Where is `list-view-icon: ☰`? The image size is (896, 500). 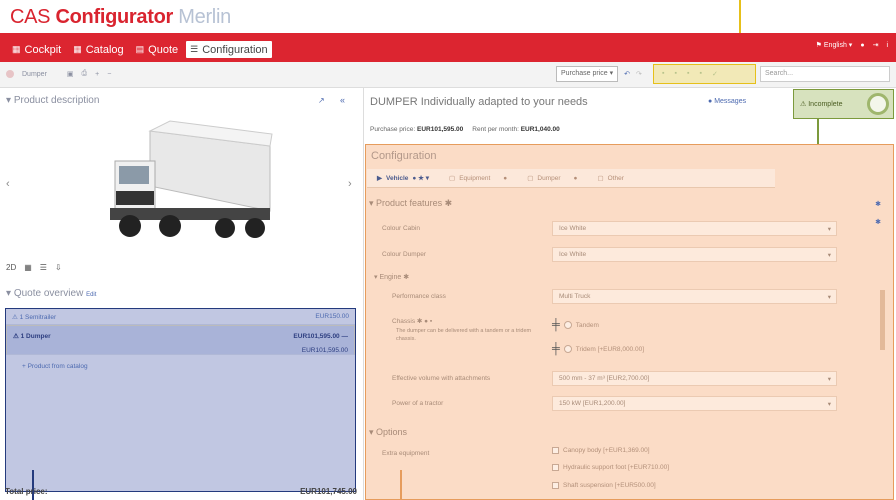
list-view-icon: ☰ is located at coordinates (43, 267).